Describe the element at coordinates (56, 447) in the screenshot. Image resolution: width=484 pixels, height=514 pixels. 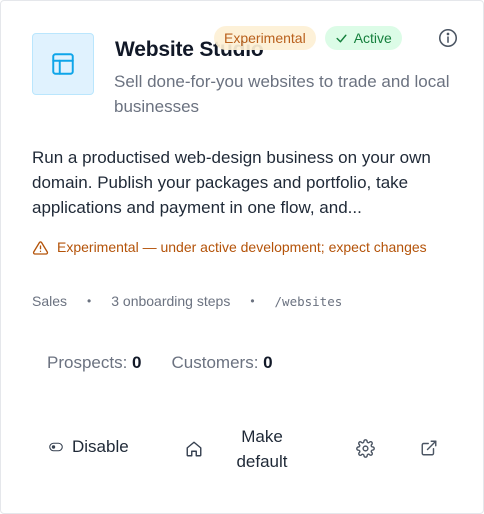
I see `toggle-icon` at that location.